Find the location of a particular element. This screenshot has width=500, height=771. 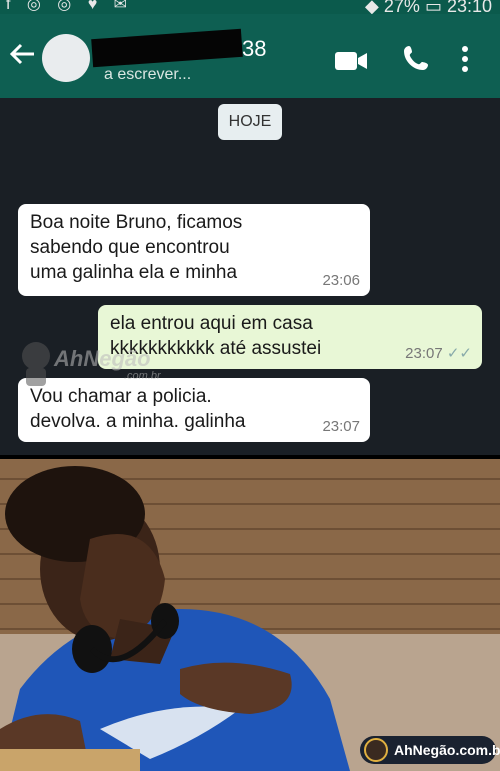

message-time: 23:07 ✓✓ is located at coordinates (438, 353).